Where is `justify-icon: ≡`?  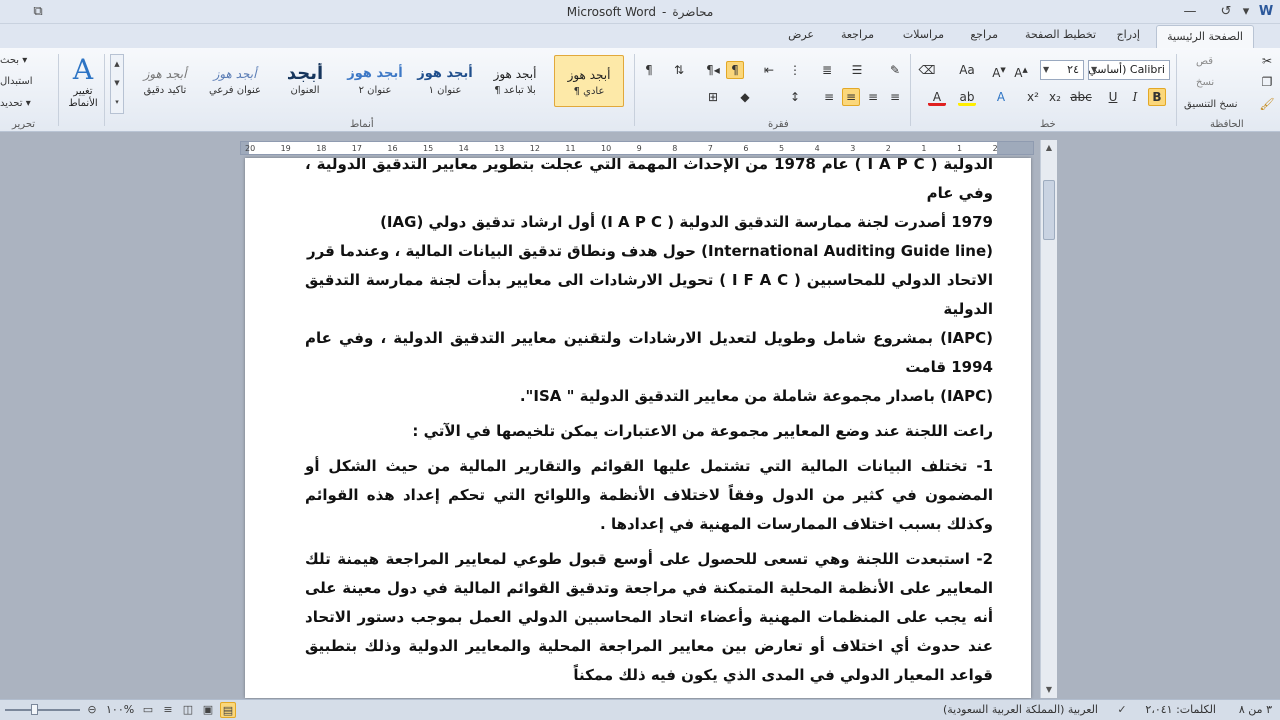 justify-icon: ≡ is located at coordinates (851, 97).